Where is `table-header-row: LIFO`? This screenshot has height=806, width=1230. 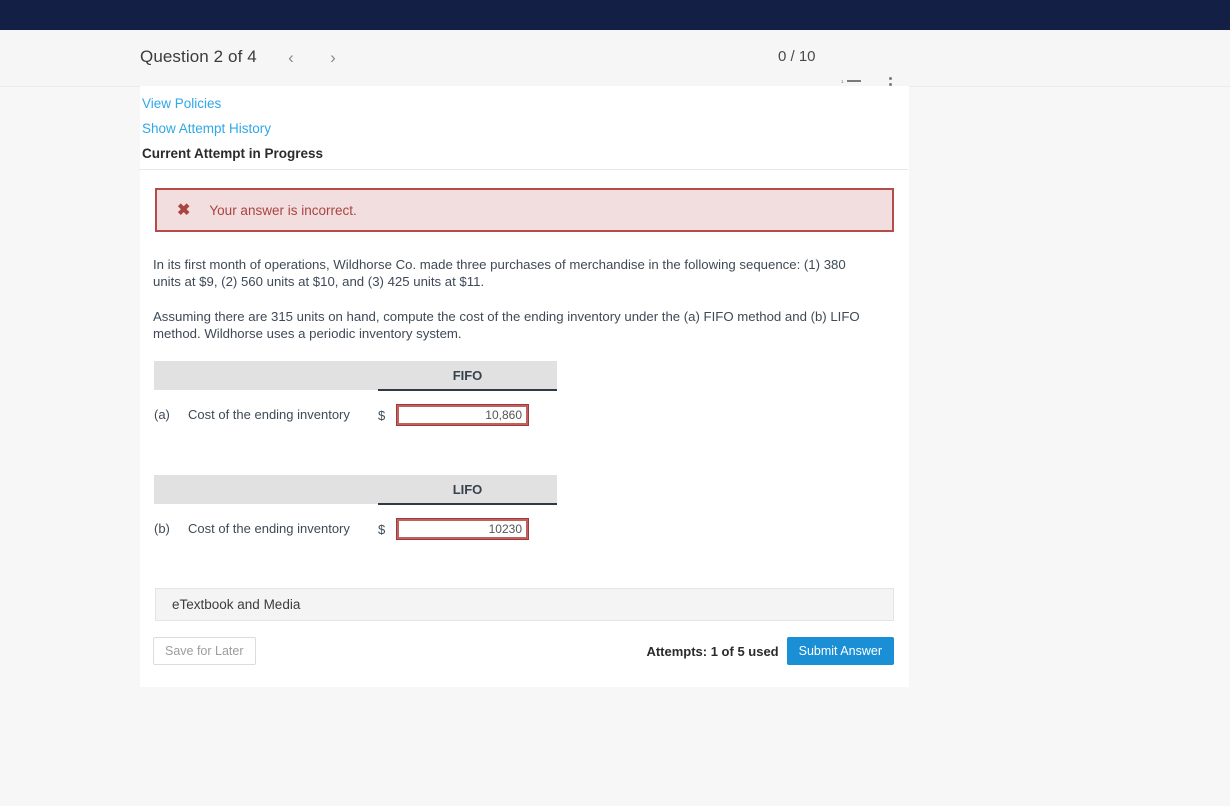
table-header-row: LIFO is located at coordinates (355, 490).